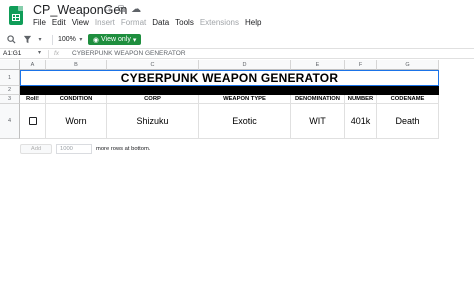 This screenshot has height=286, width=474. Describe the element at coordinates (133, 22) in the screenshot. I see `menu-format: Format` at that location.